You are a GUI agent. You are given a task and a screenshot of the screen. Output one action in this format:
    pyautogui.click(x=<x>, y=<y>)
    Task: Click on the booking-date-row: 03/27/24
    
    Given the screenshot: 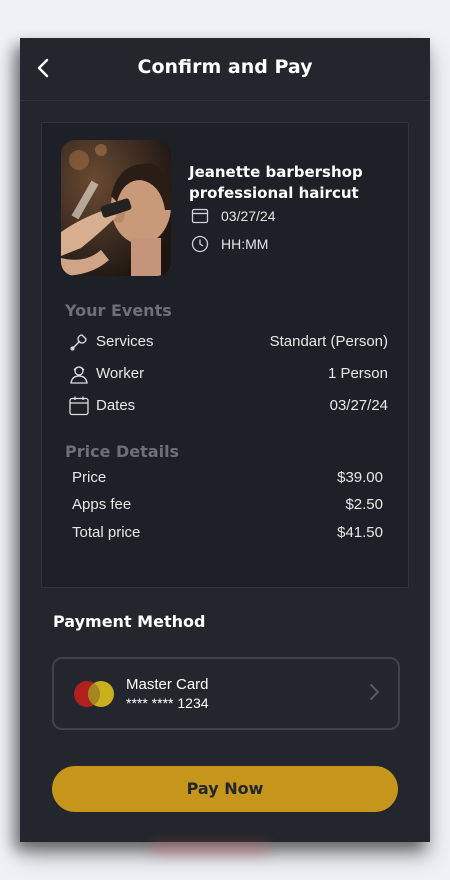 What is the action you would take?
    pyautogui.click(x=233, y=216)
    